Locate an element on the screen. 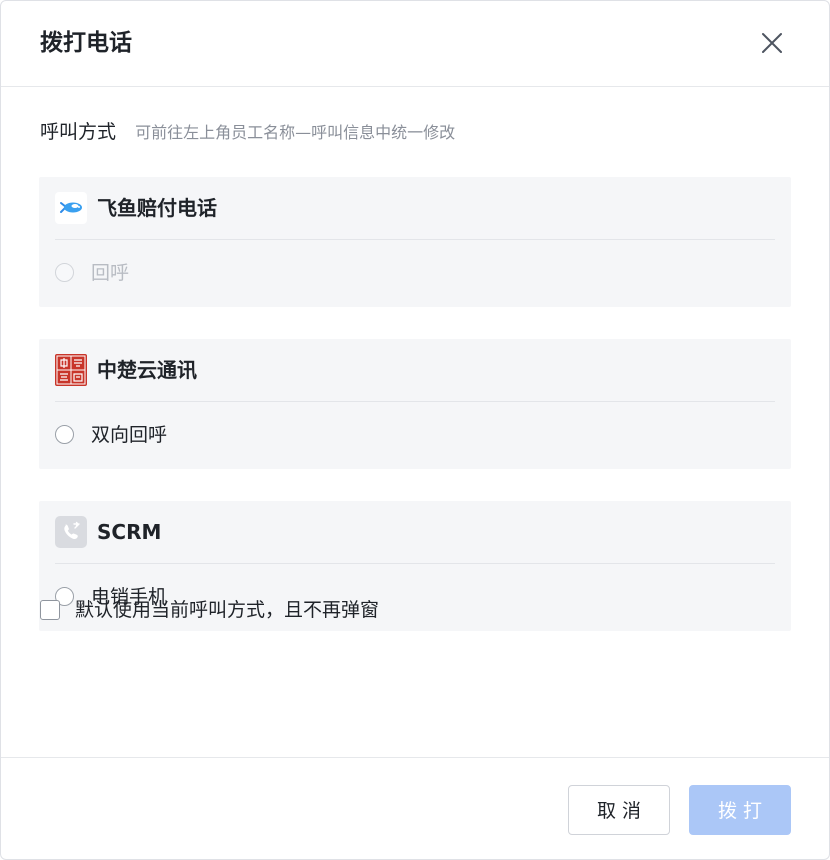  provider-name: 中楚云通讯 is located at coordinates (147, 370).